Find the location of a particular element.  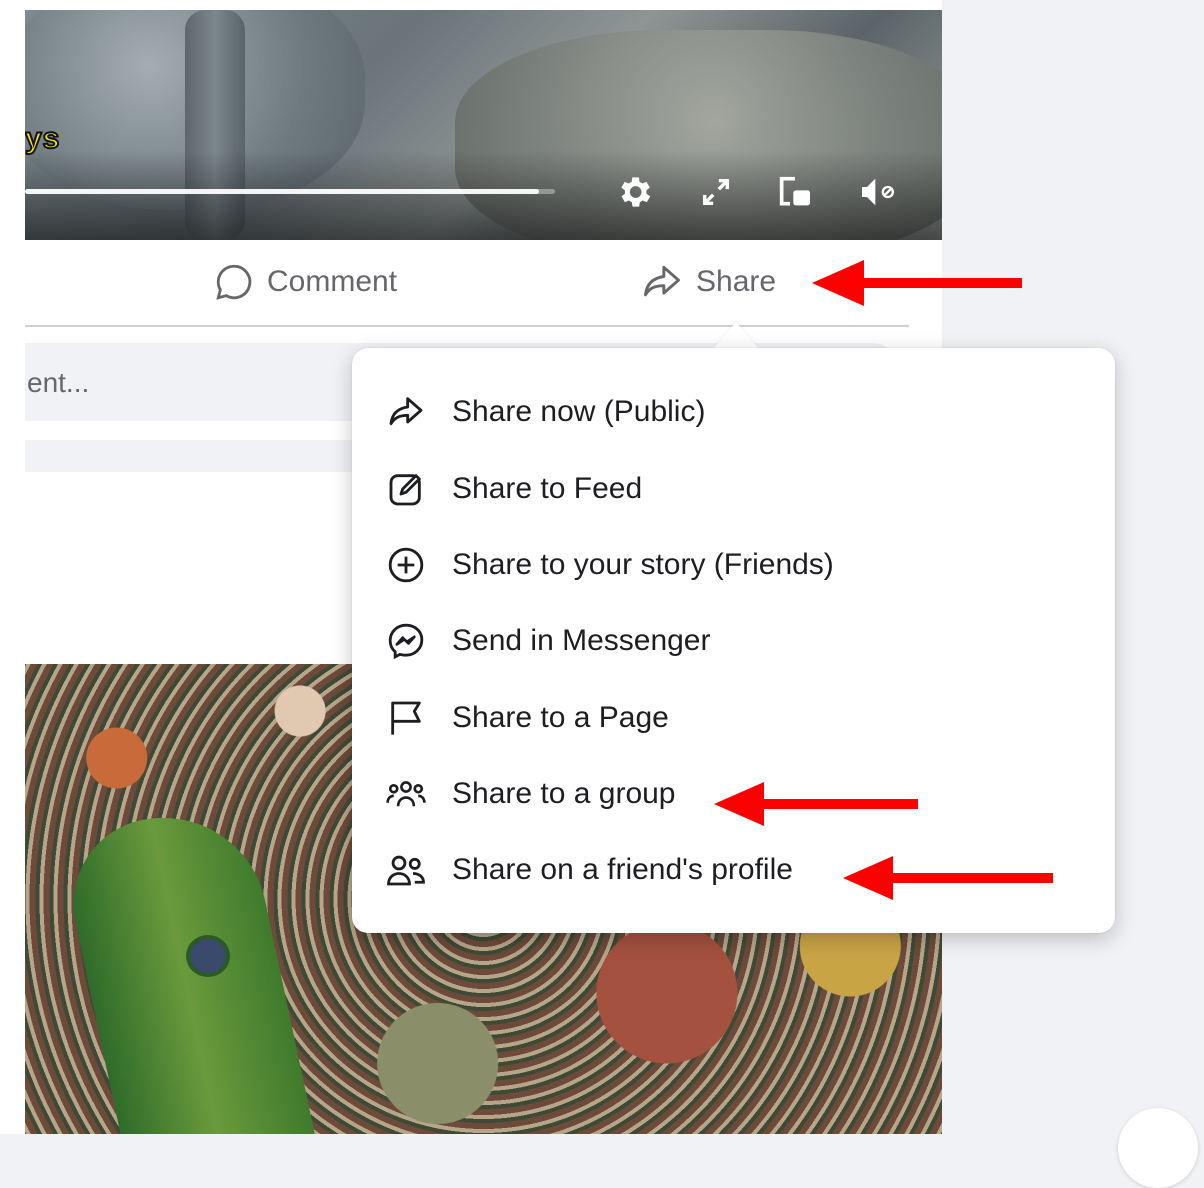

edit-icon is located at coordinates (406, 489).